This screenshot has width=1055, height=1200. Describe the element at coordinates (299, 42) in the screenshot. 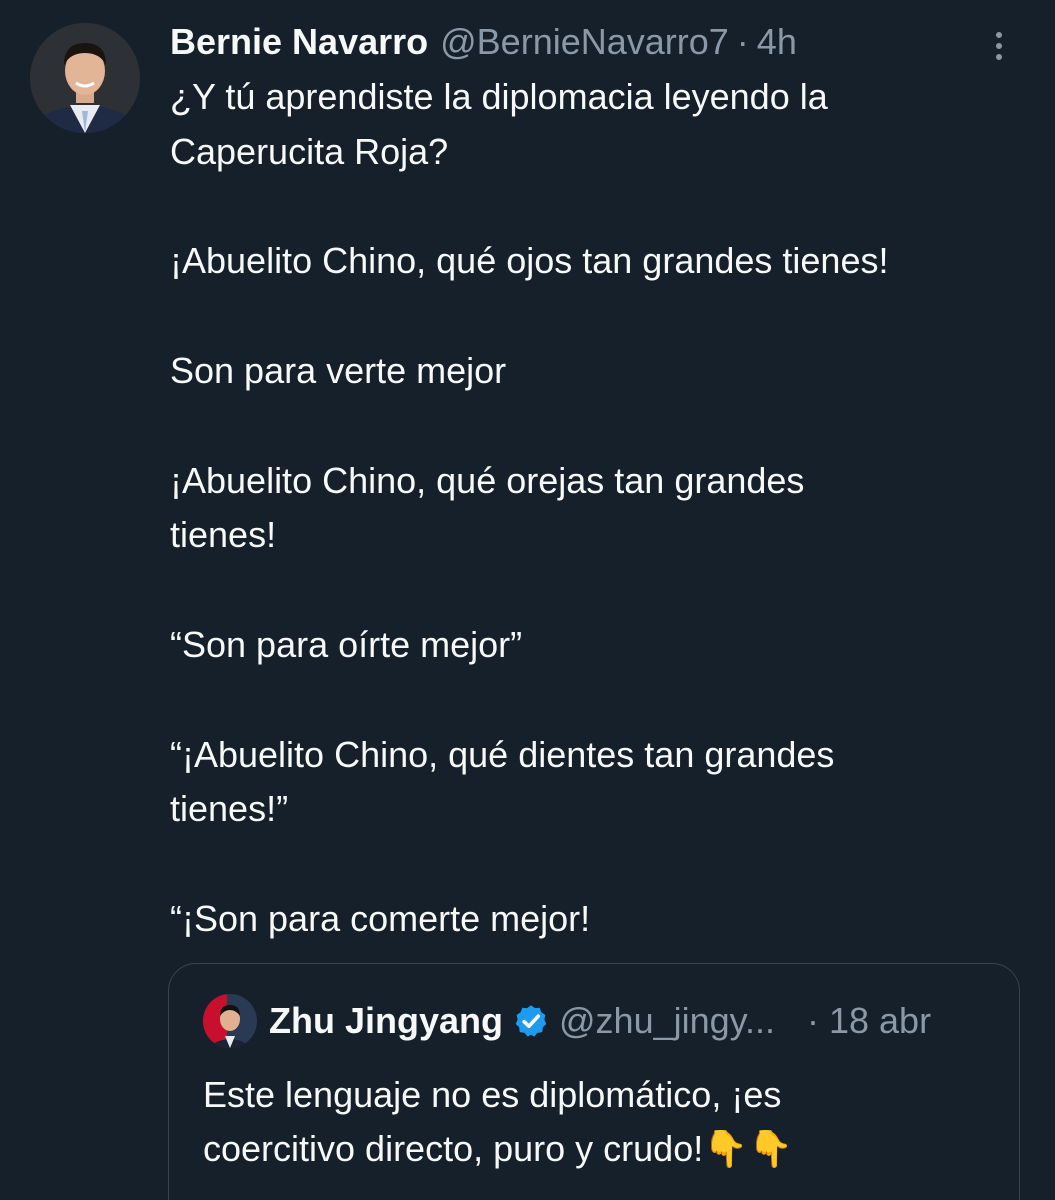

I see `author-name: Bernie Navarro` at that location.